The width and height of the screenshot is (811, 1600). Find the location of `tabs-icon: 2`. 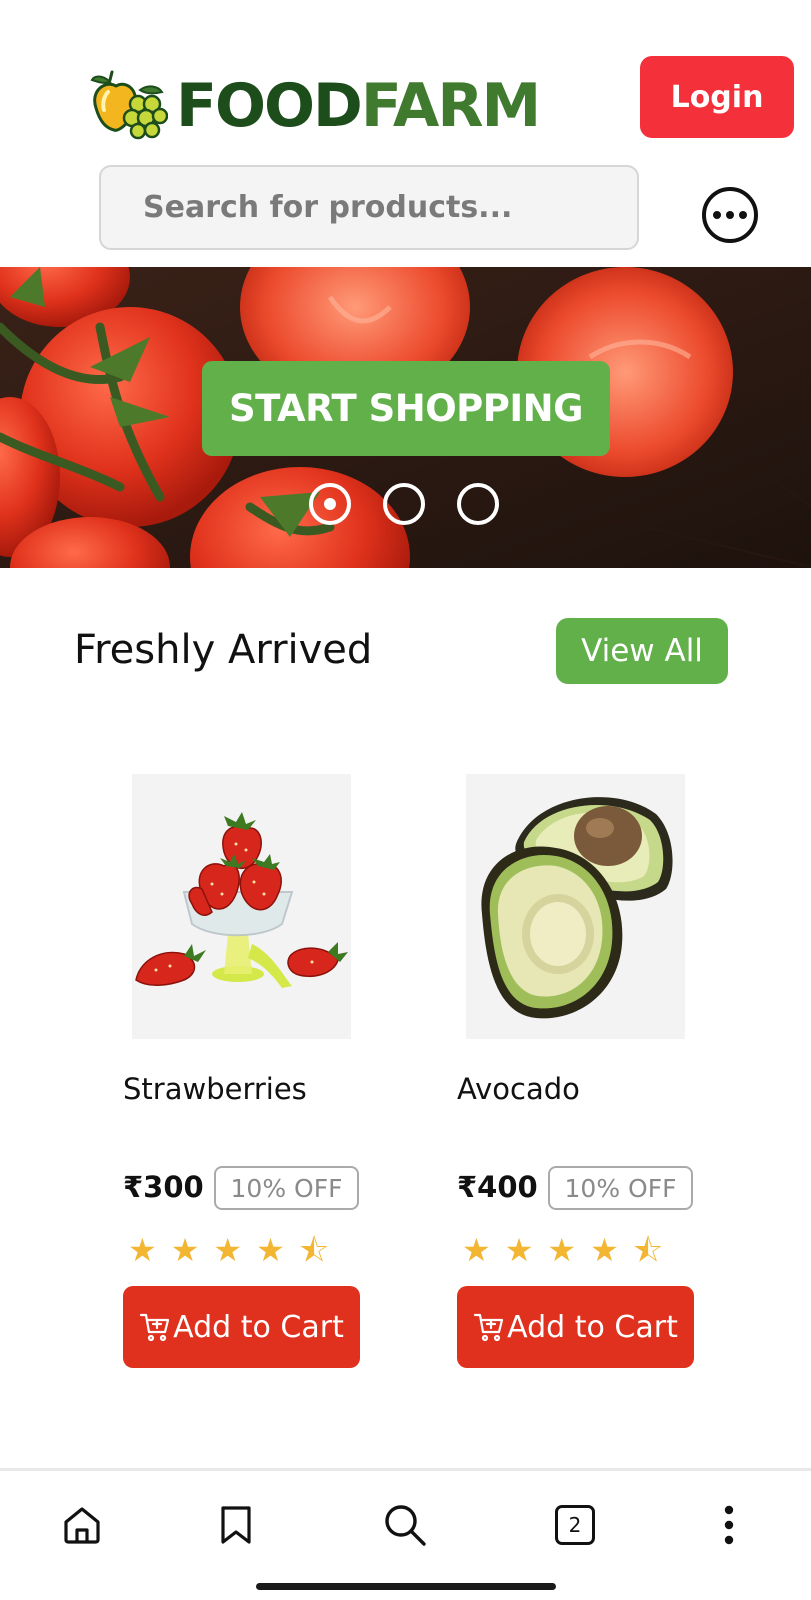

tabs-icon: 2 is located at coordinates (575, 1525).